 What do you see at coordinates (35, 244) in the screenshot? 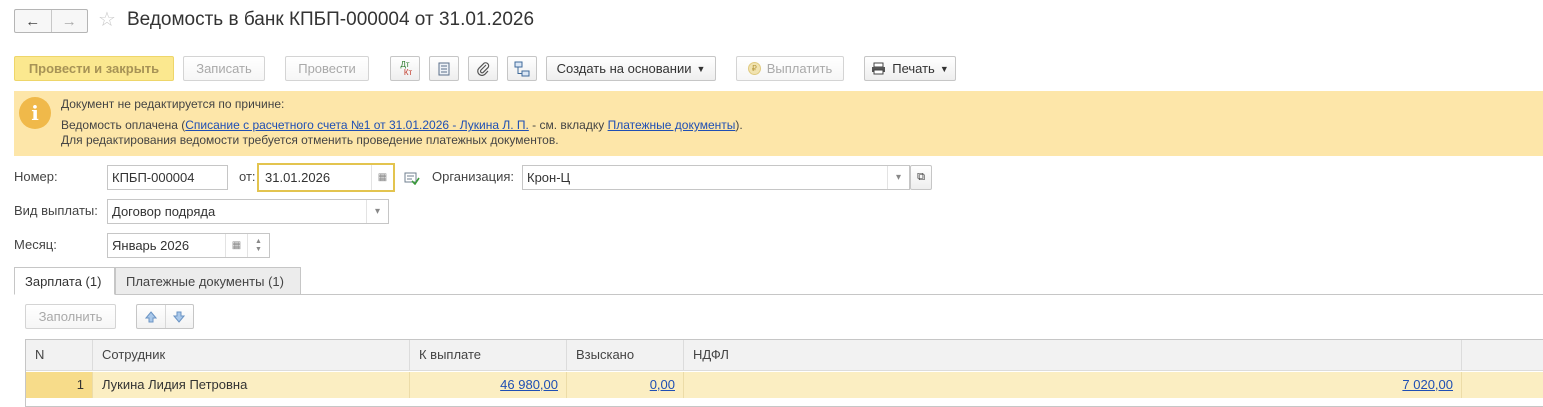
I see `month-label: Месяц:` at bounding box center [35, 244].